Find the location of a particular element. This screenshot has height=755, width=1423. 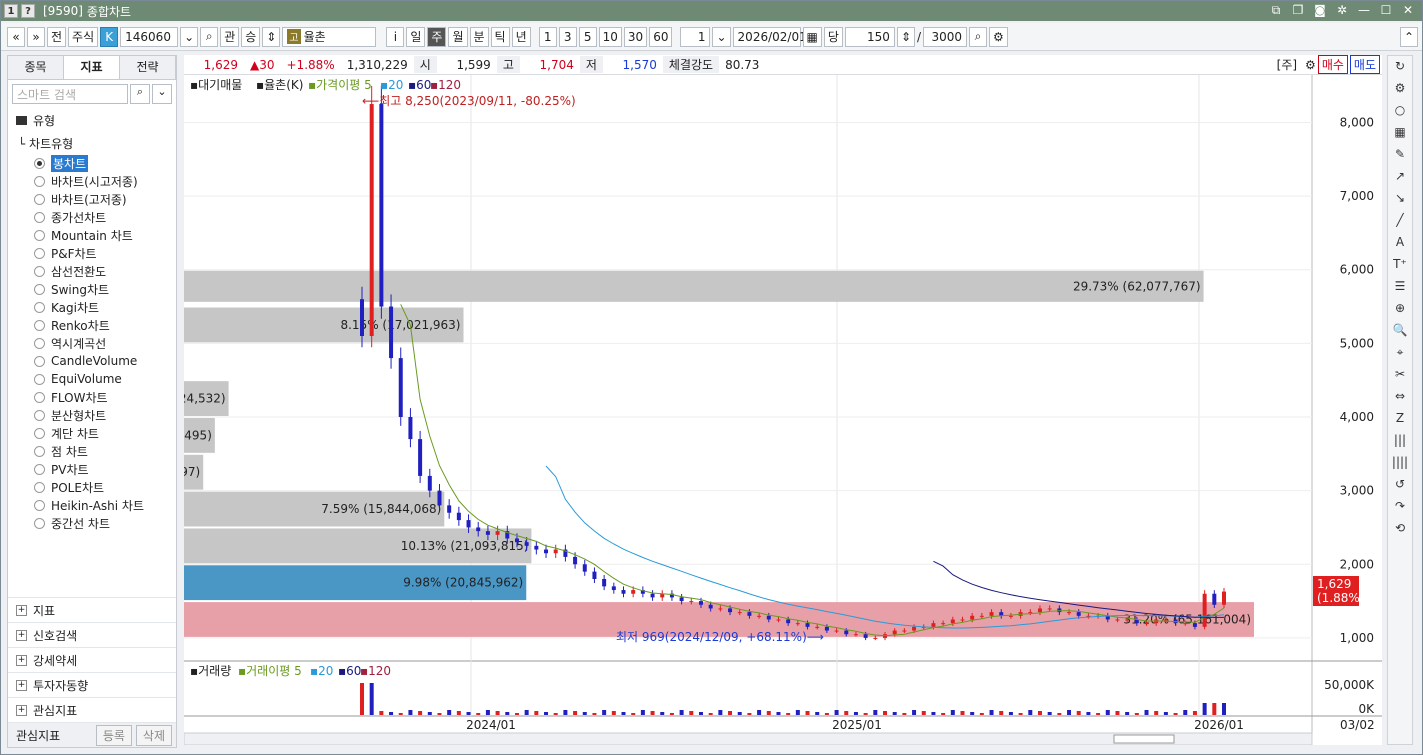

code-dropdown-icon: ⌄ is located at coordinates (189, 36).